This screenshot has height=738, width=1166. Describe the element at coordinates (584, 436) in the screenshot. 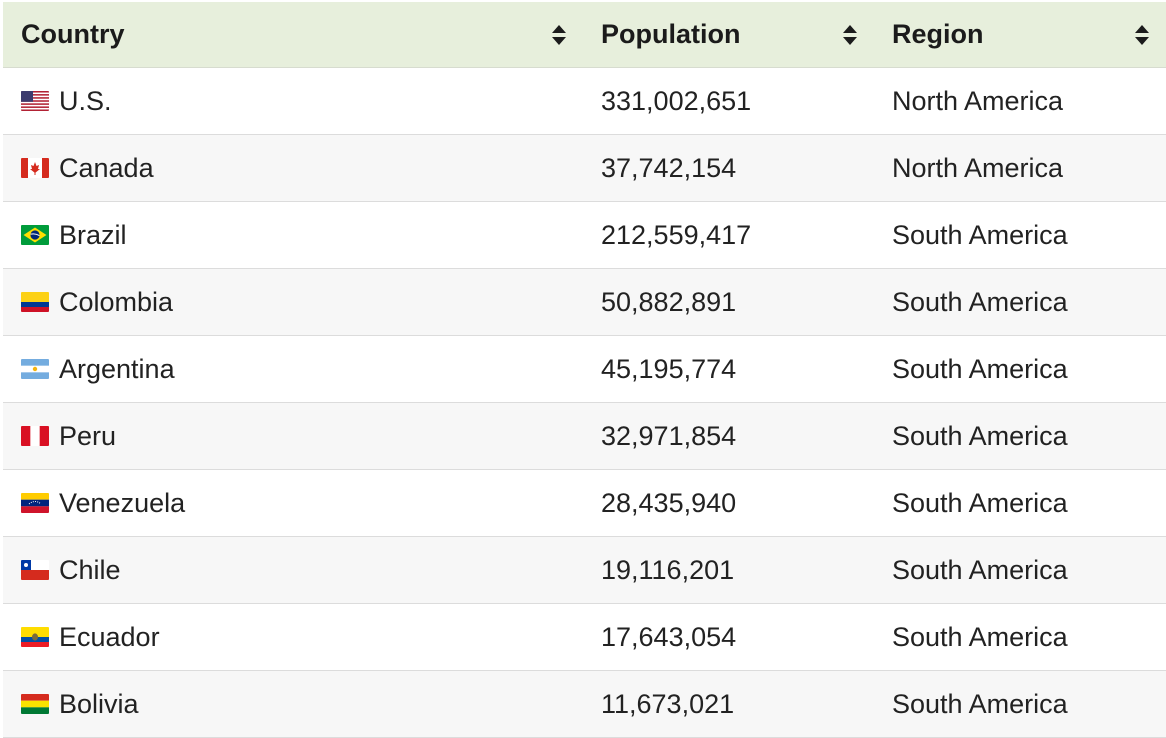

I see `table-row: Peru 32,971,854 South America` at that location.